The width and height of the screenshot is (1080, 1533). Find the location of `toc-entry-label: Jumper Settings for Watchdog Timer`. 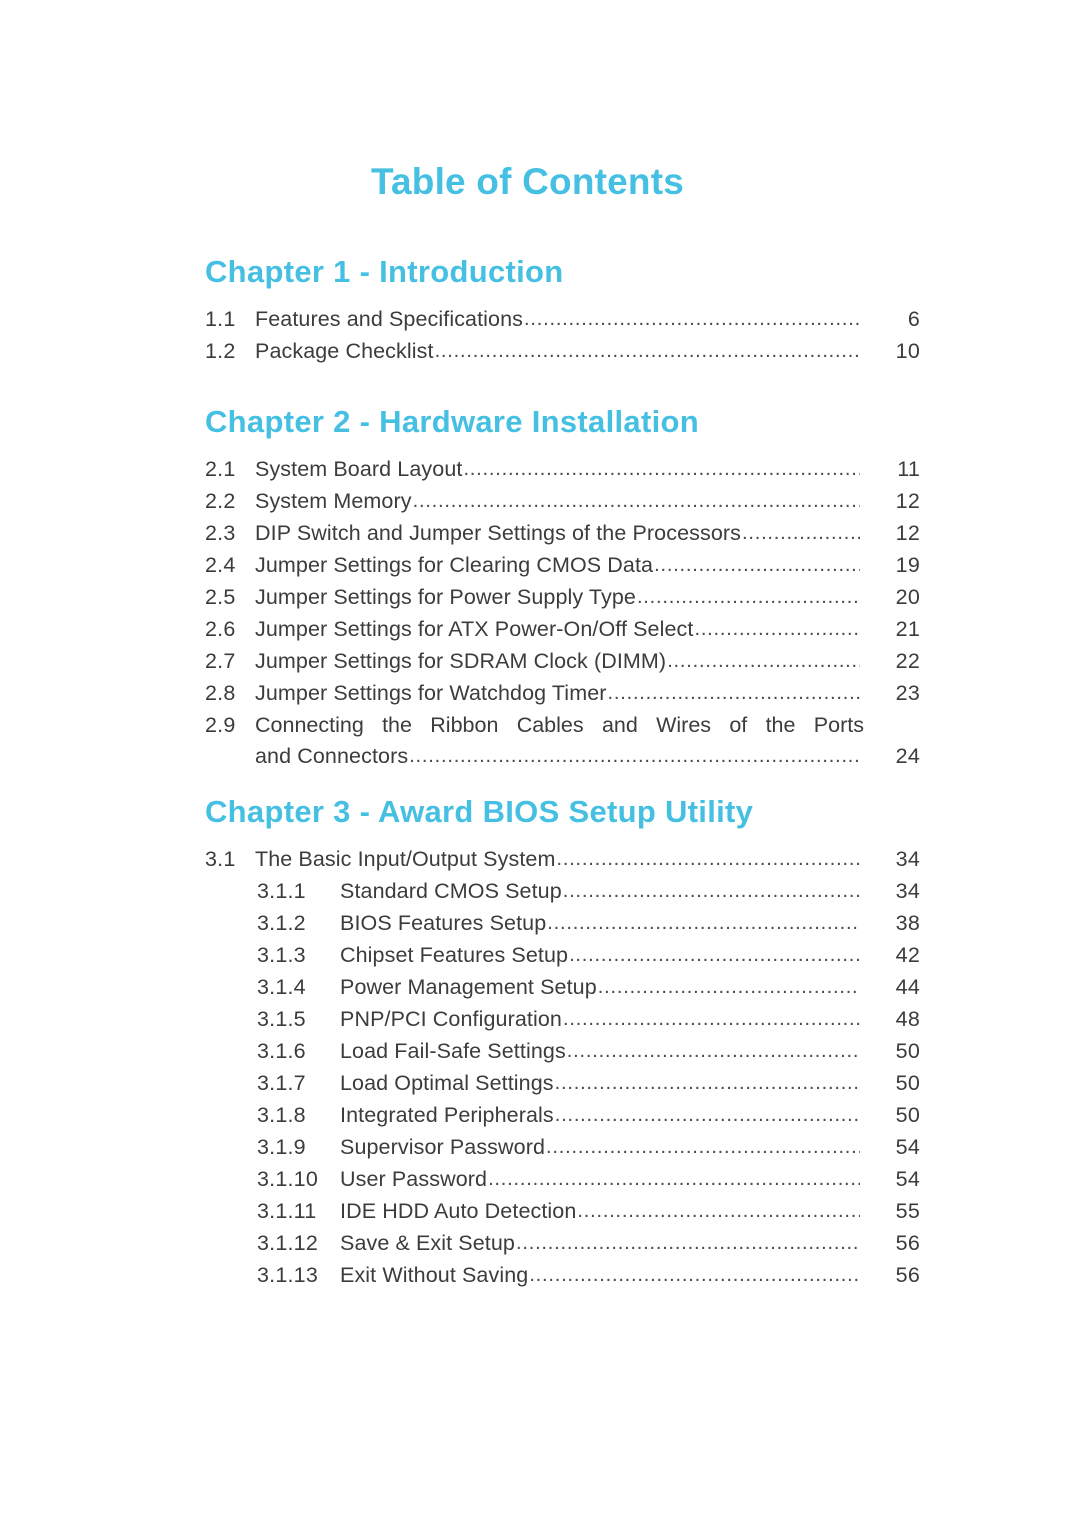

toc-entry-label: Jumper Settings for Watchdog Timer is located at coordinates (431, 692).